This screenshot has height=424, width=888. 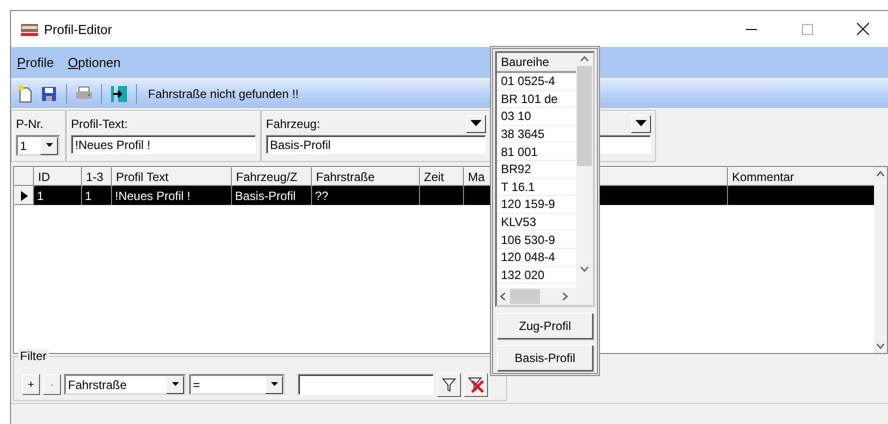 What do you see at coordinates (33, 356) in the screenshot?
I see `filter-label: Filter` at bounding box center [33, 356].